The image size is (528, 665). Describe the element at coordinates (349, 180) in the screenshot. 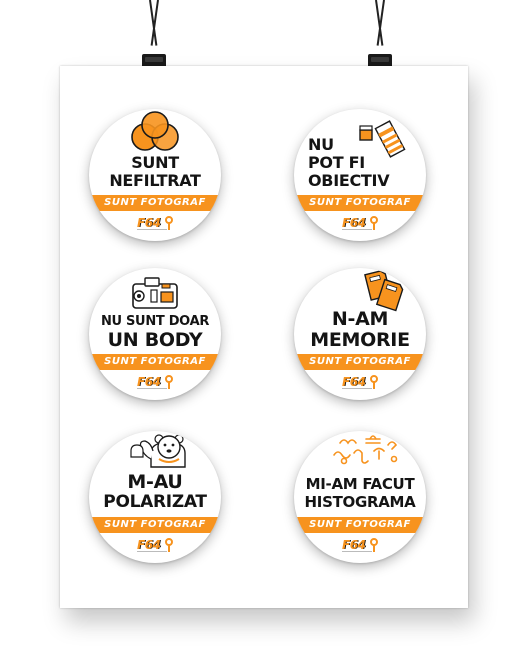

I see `sticker-title-line: OBIECTIV` at that location.